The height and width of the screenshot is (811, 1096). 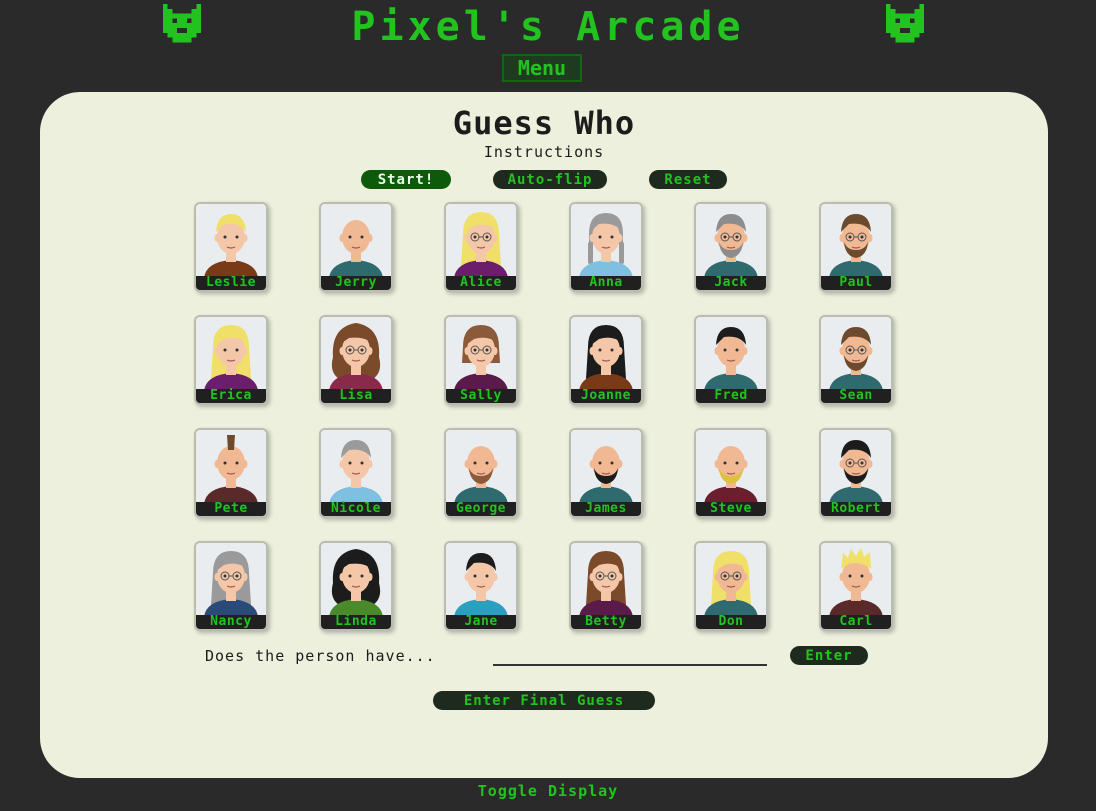 I want to click on character-card: Alice, so click(x=481, y=247).